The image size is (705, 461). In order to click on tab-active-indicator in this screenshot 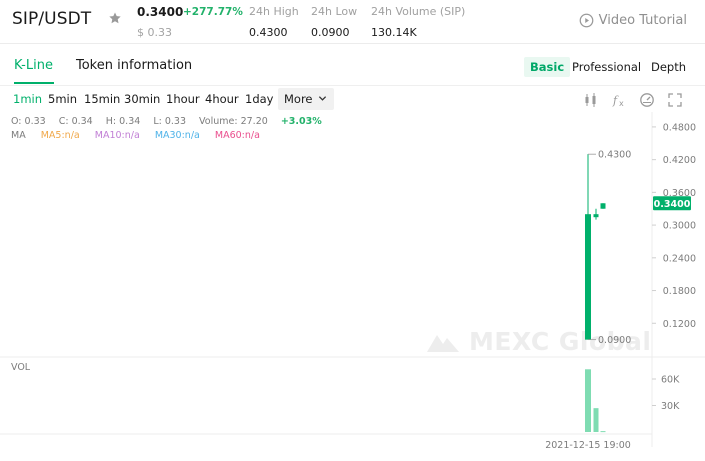, I will do `click(34, 83)`.